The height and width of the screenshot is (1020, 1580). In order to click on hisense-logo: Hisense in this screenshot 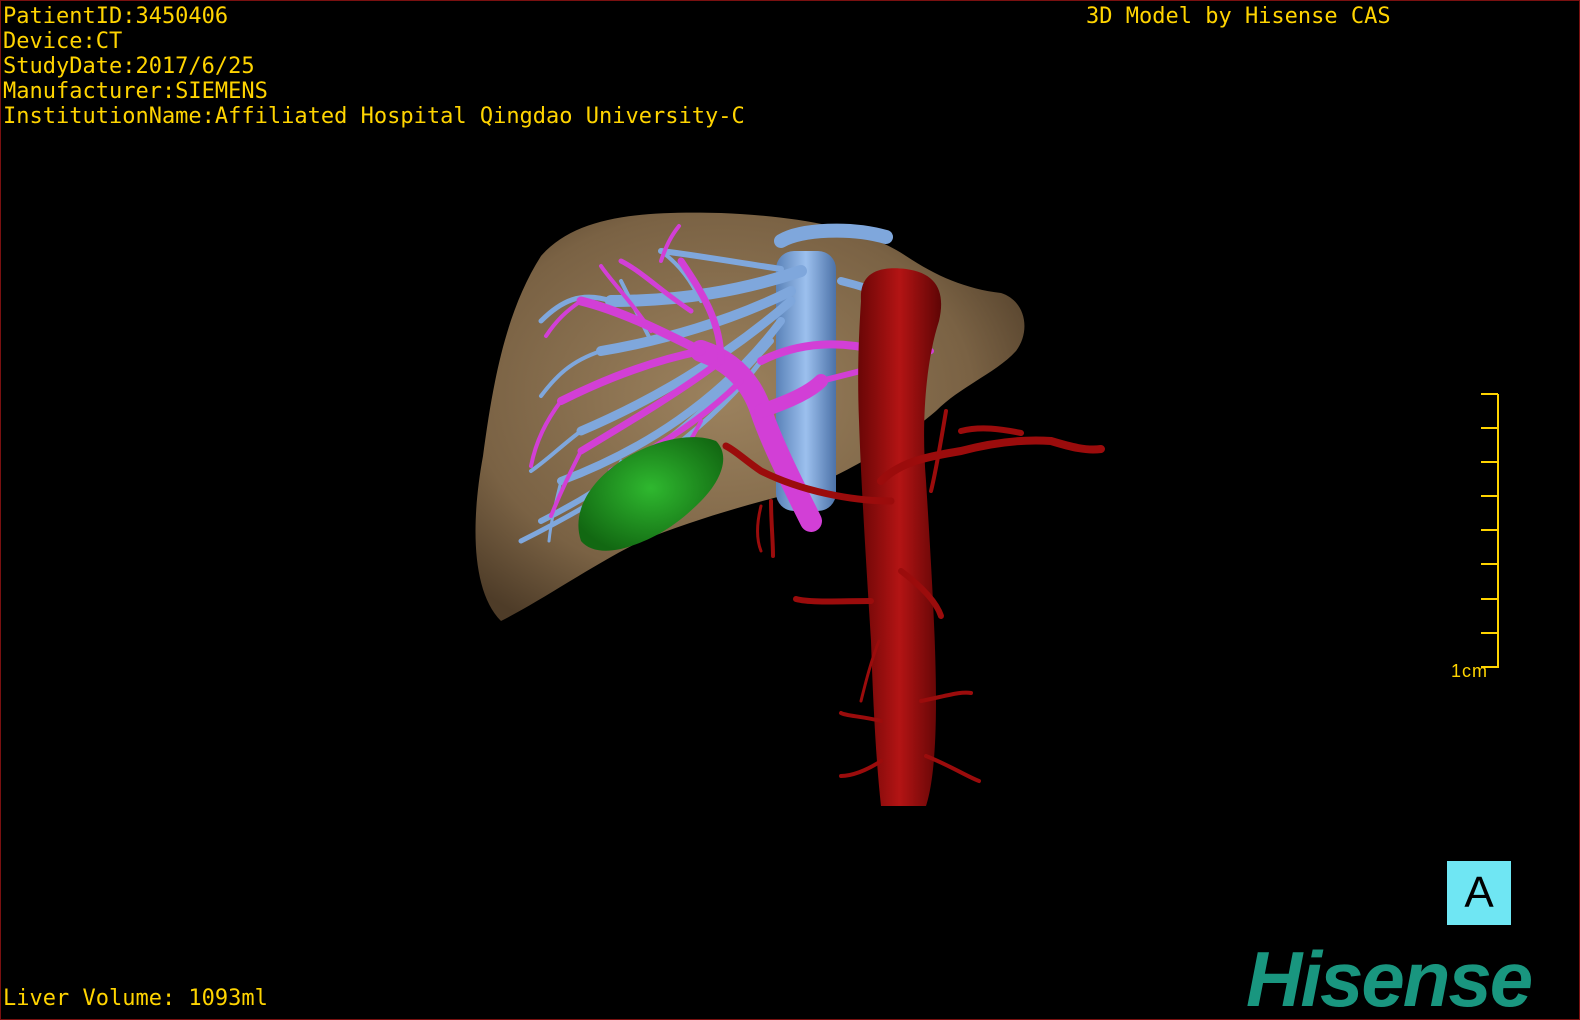, I will do `click(1389, 979)`.